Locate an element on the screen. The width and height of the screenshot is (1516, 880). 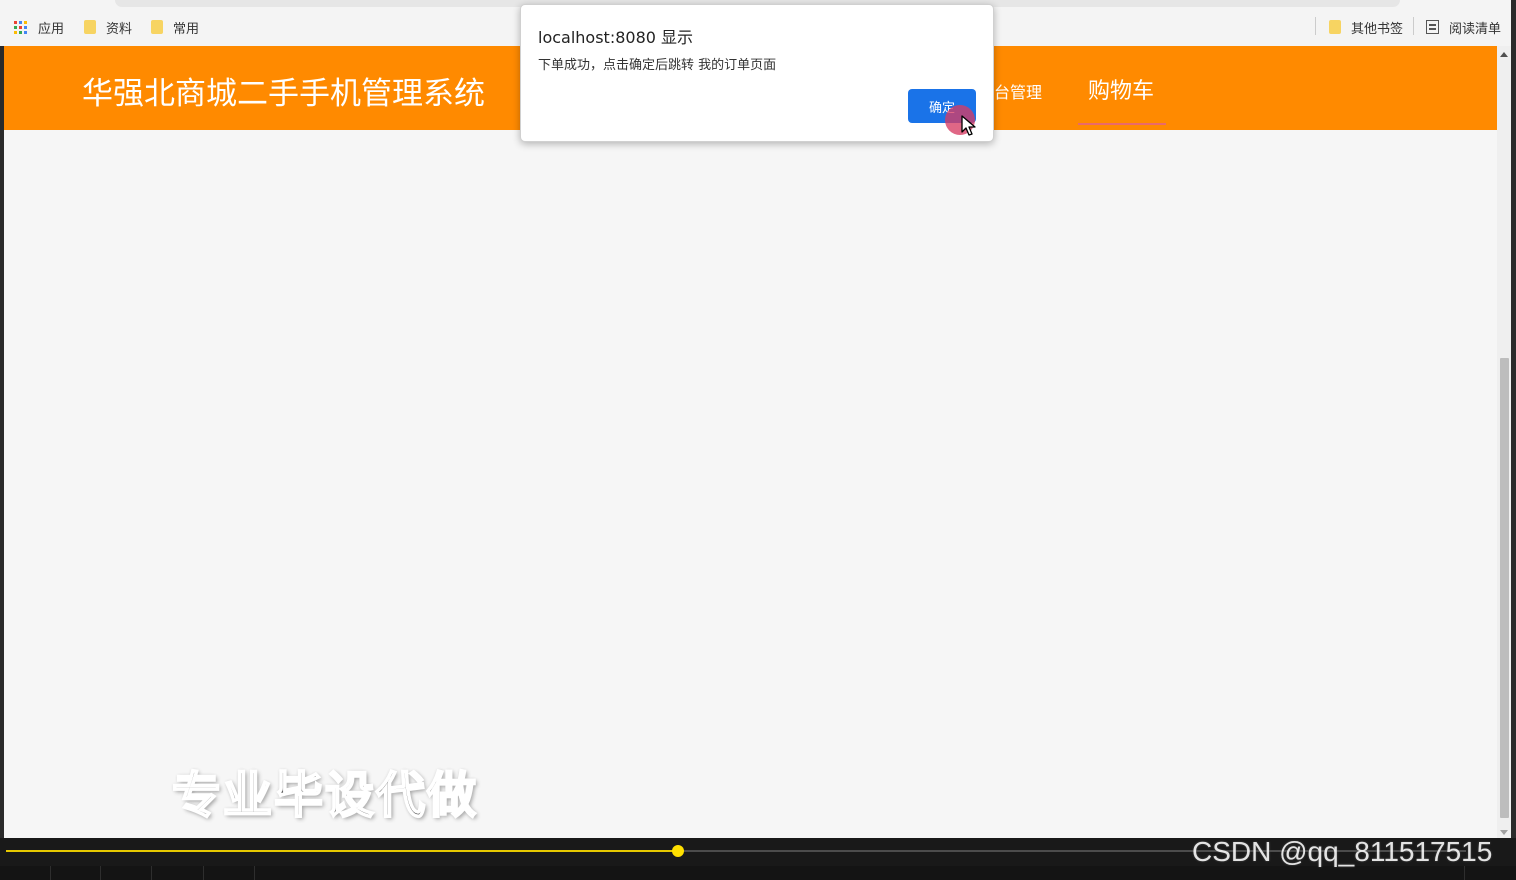
alert-title: localhost:8080 显示 is located at coordinates (616, 37).